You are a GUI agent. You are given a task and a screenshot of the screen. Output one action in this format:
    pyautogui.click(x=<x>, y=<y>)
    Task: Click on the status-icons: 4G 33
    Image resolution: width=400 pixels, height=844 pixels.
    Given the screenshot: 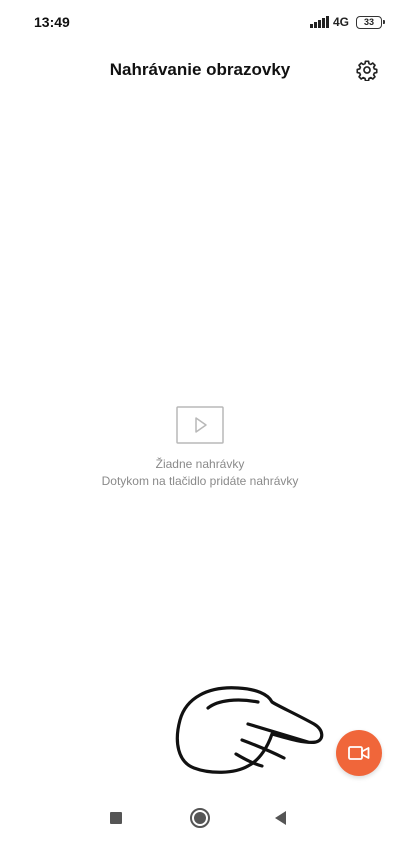 What is the action you would take?
    pyautogui.click(x=347, y=22)
    